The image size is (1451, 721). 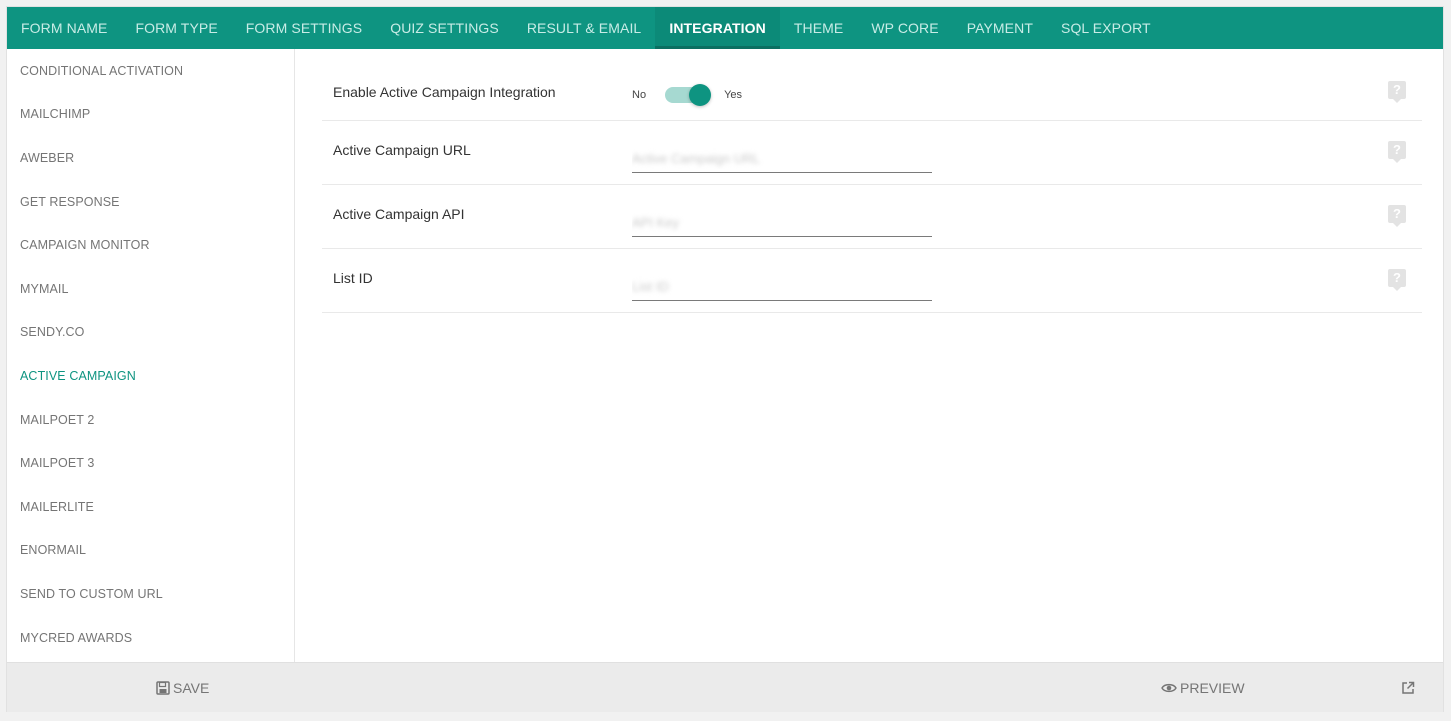 What do you see at coordinates (733, 95) in the screenshot?
I see `toggle-yes-label: Yes` at bounding box center [733, 95].